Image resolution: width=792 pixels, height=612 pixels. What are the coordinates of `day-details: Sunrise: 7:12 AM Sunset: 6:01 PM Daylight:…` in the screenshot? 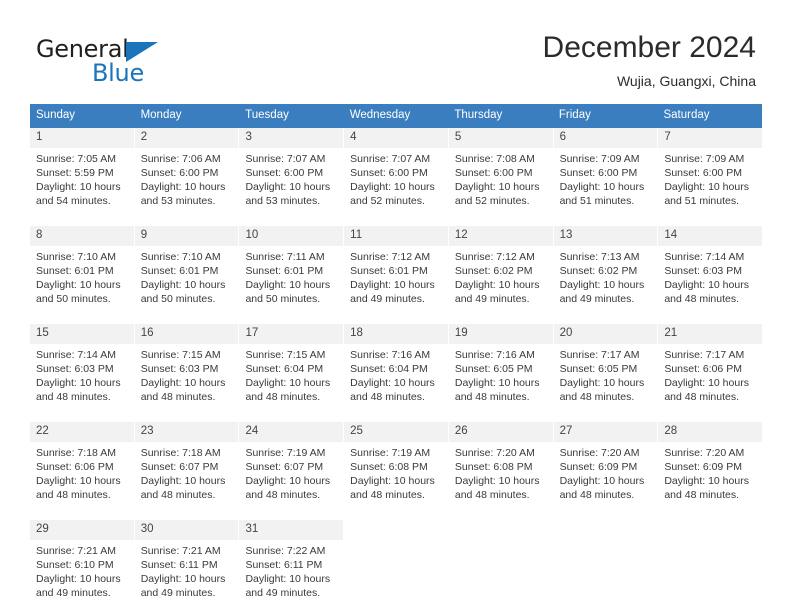 It's located at (396, 276).